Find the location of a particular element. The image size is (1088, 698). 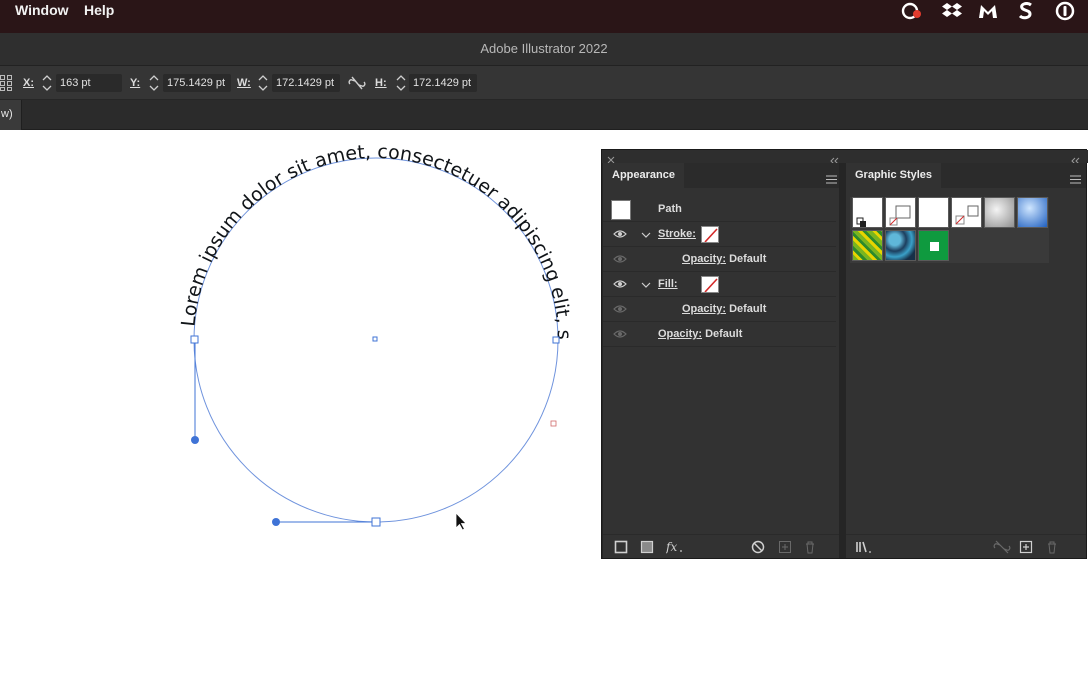

new-graphic-style-icon is located at coordinates (1026, 547).